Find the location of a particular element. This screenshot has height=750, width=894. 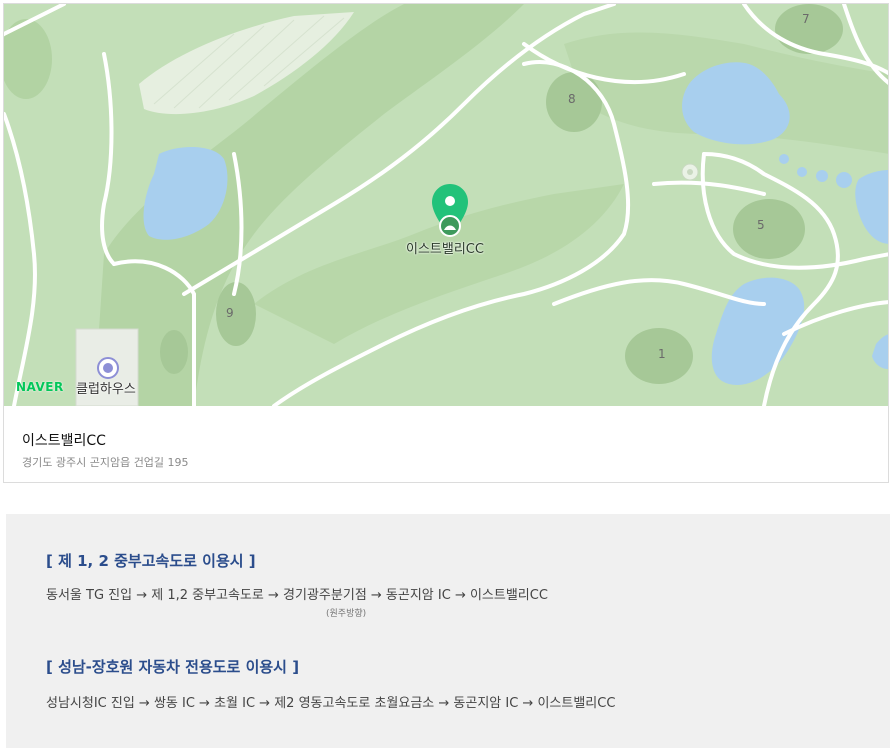

place-info: 이스트밸리CC 경기도 광주시 곤지암읍 건업길 195 is located at coordinates (446, 444).